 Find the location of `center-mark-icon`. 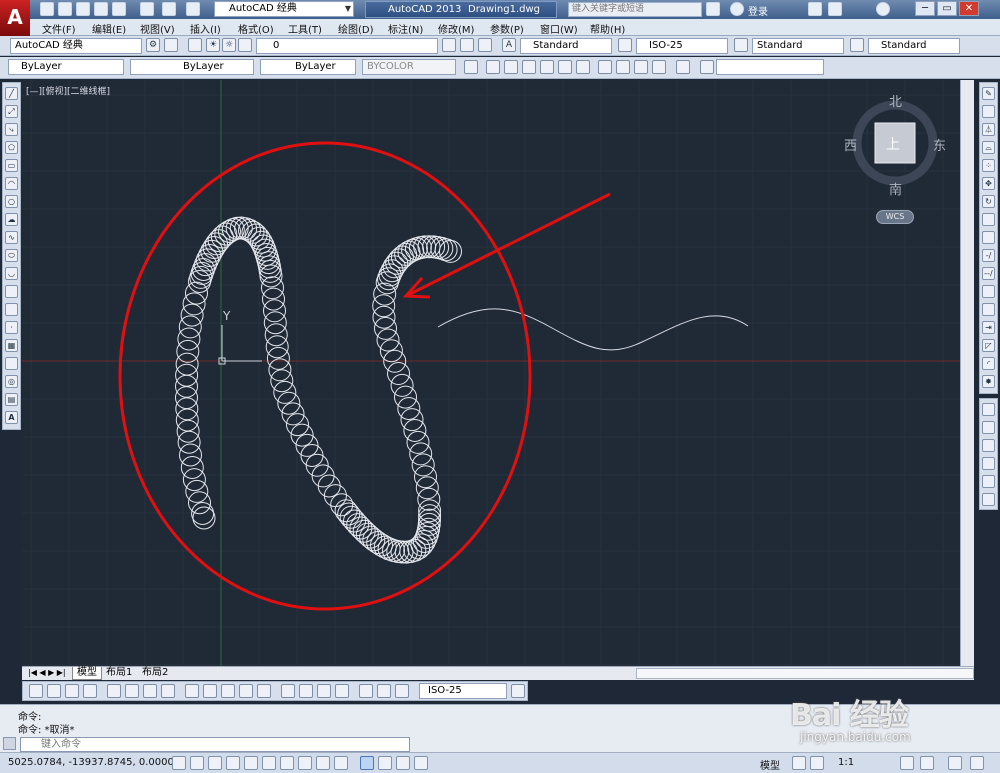

center-mark-icon is located at coordinates (306, 691).